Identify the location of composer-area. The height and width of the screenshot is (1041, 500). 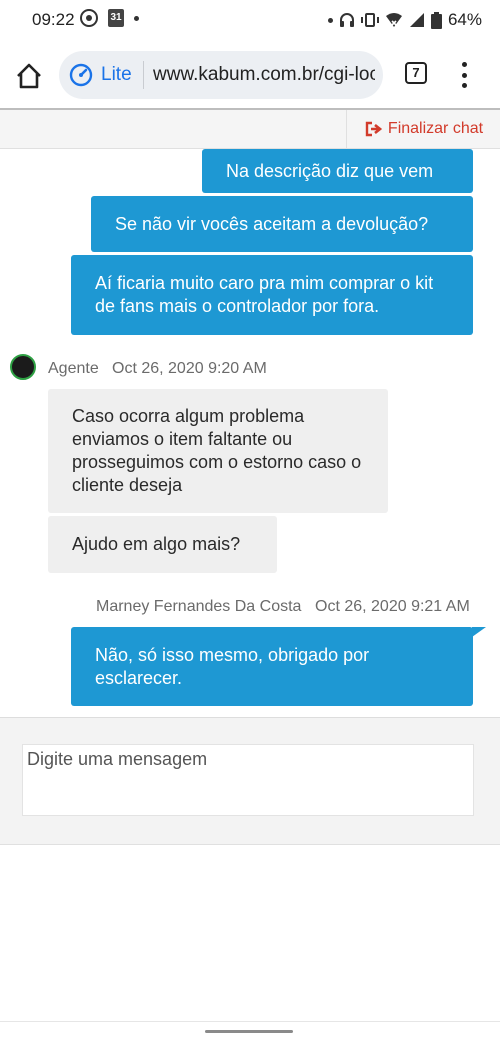
(250, 781).